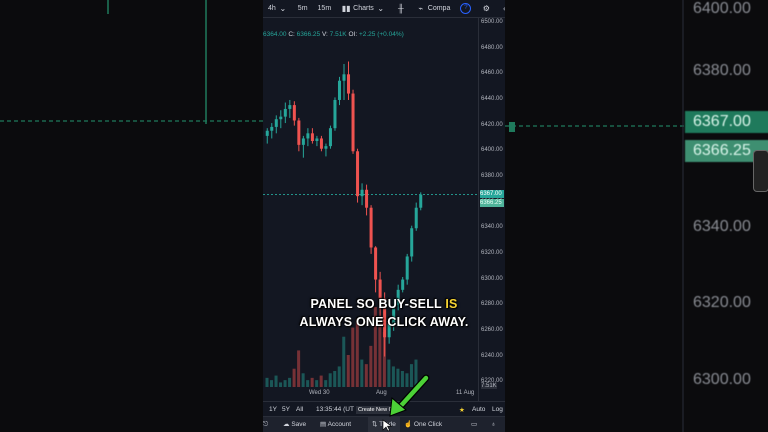 This screenshot has height=432, width=768. Describe the element at coordinates (722, 70) in the screenshot. I see `background-price: 6380.00` at that location.